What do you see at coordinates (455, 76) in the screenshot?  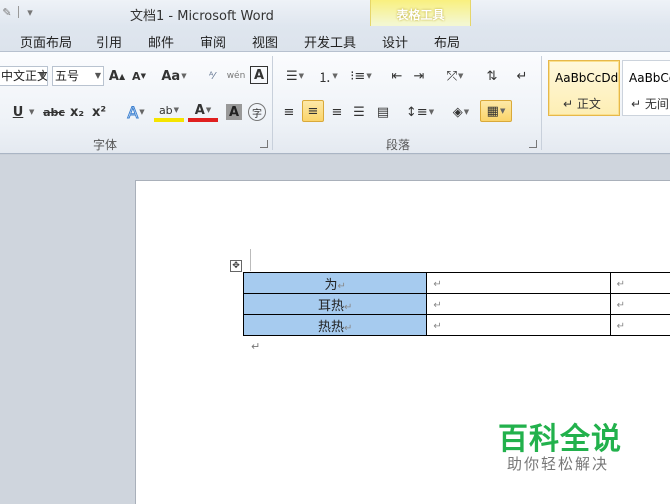 I see `chinese-layout-button: ⤱ ▼` at bounding box center [455, 76].